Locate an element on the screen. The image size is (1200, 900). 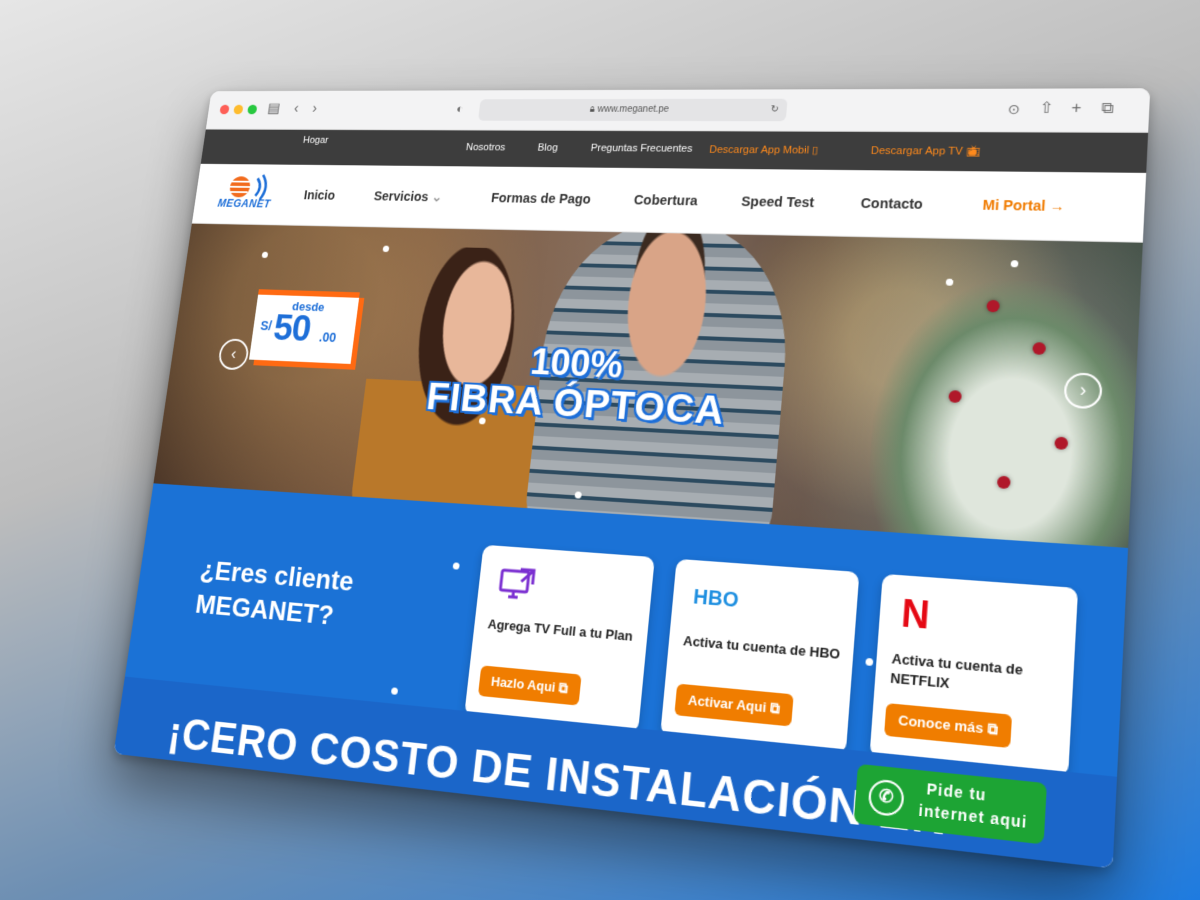
price-amount: 50 is located at coordinates (292, 328).